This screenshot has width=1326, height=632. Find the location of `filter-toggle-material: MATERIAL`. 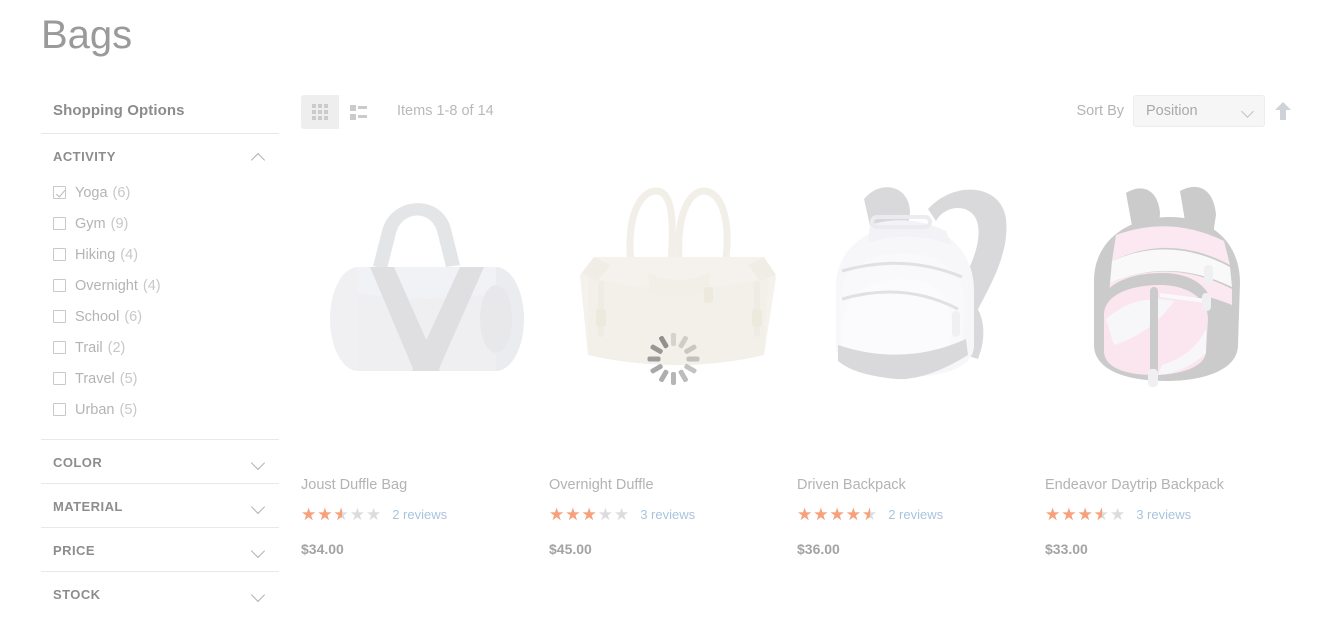

filter-toggle-material: MATERIAL is located at coordinates (160, 505).